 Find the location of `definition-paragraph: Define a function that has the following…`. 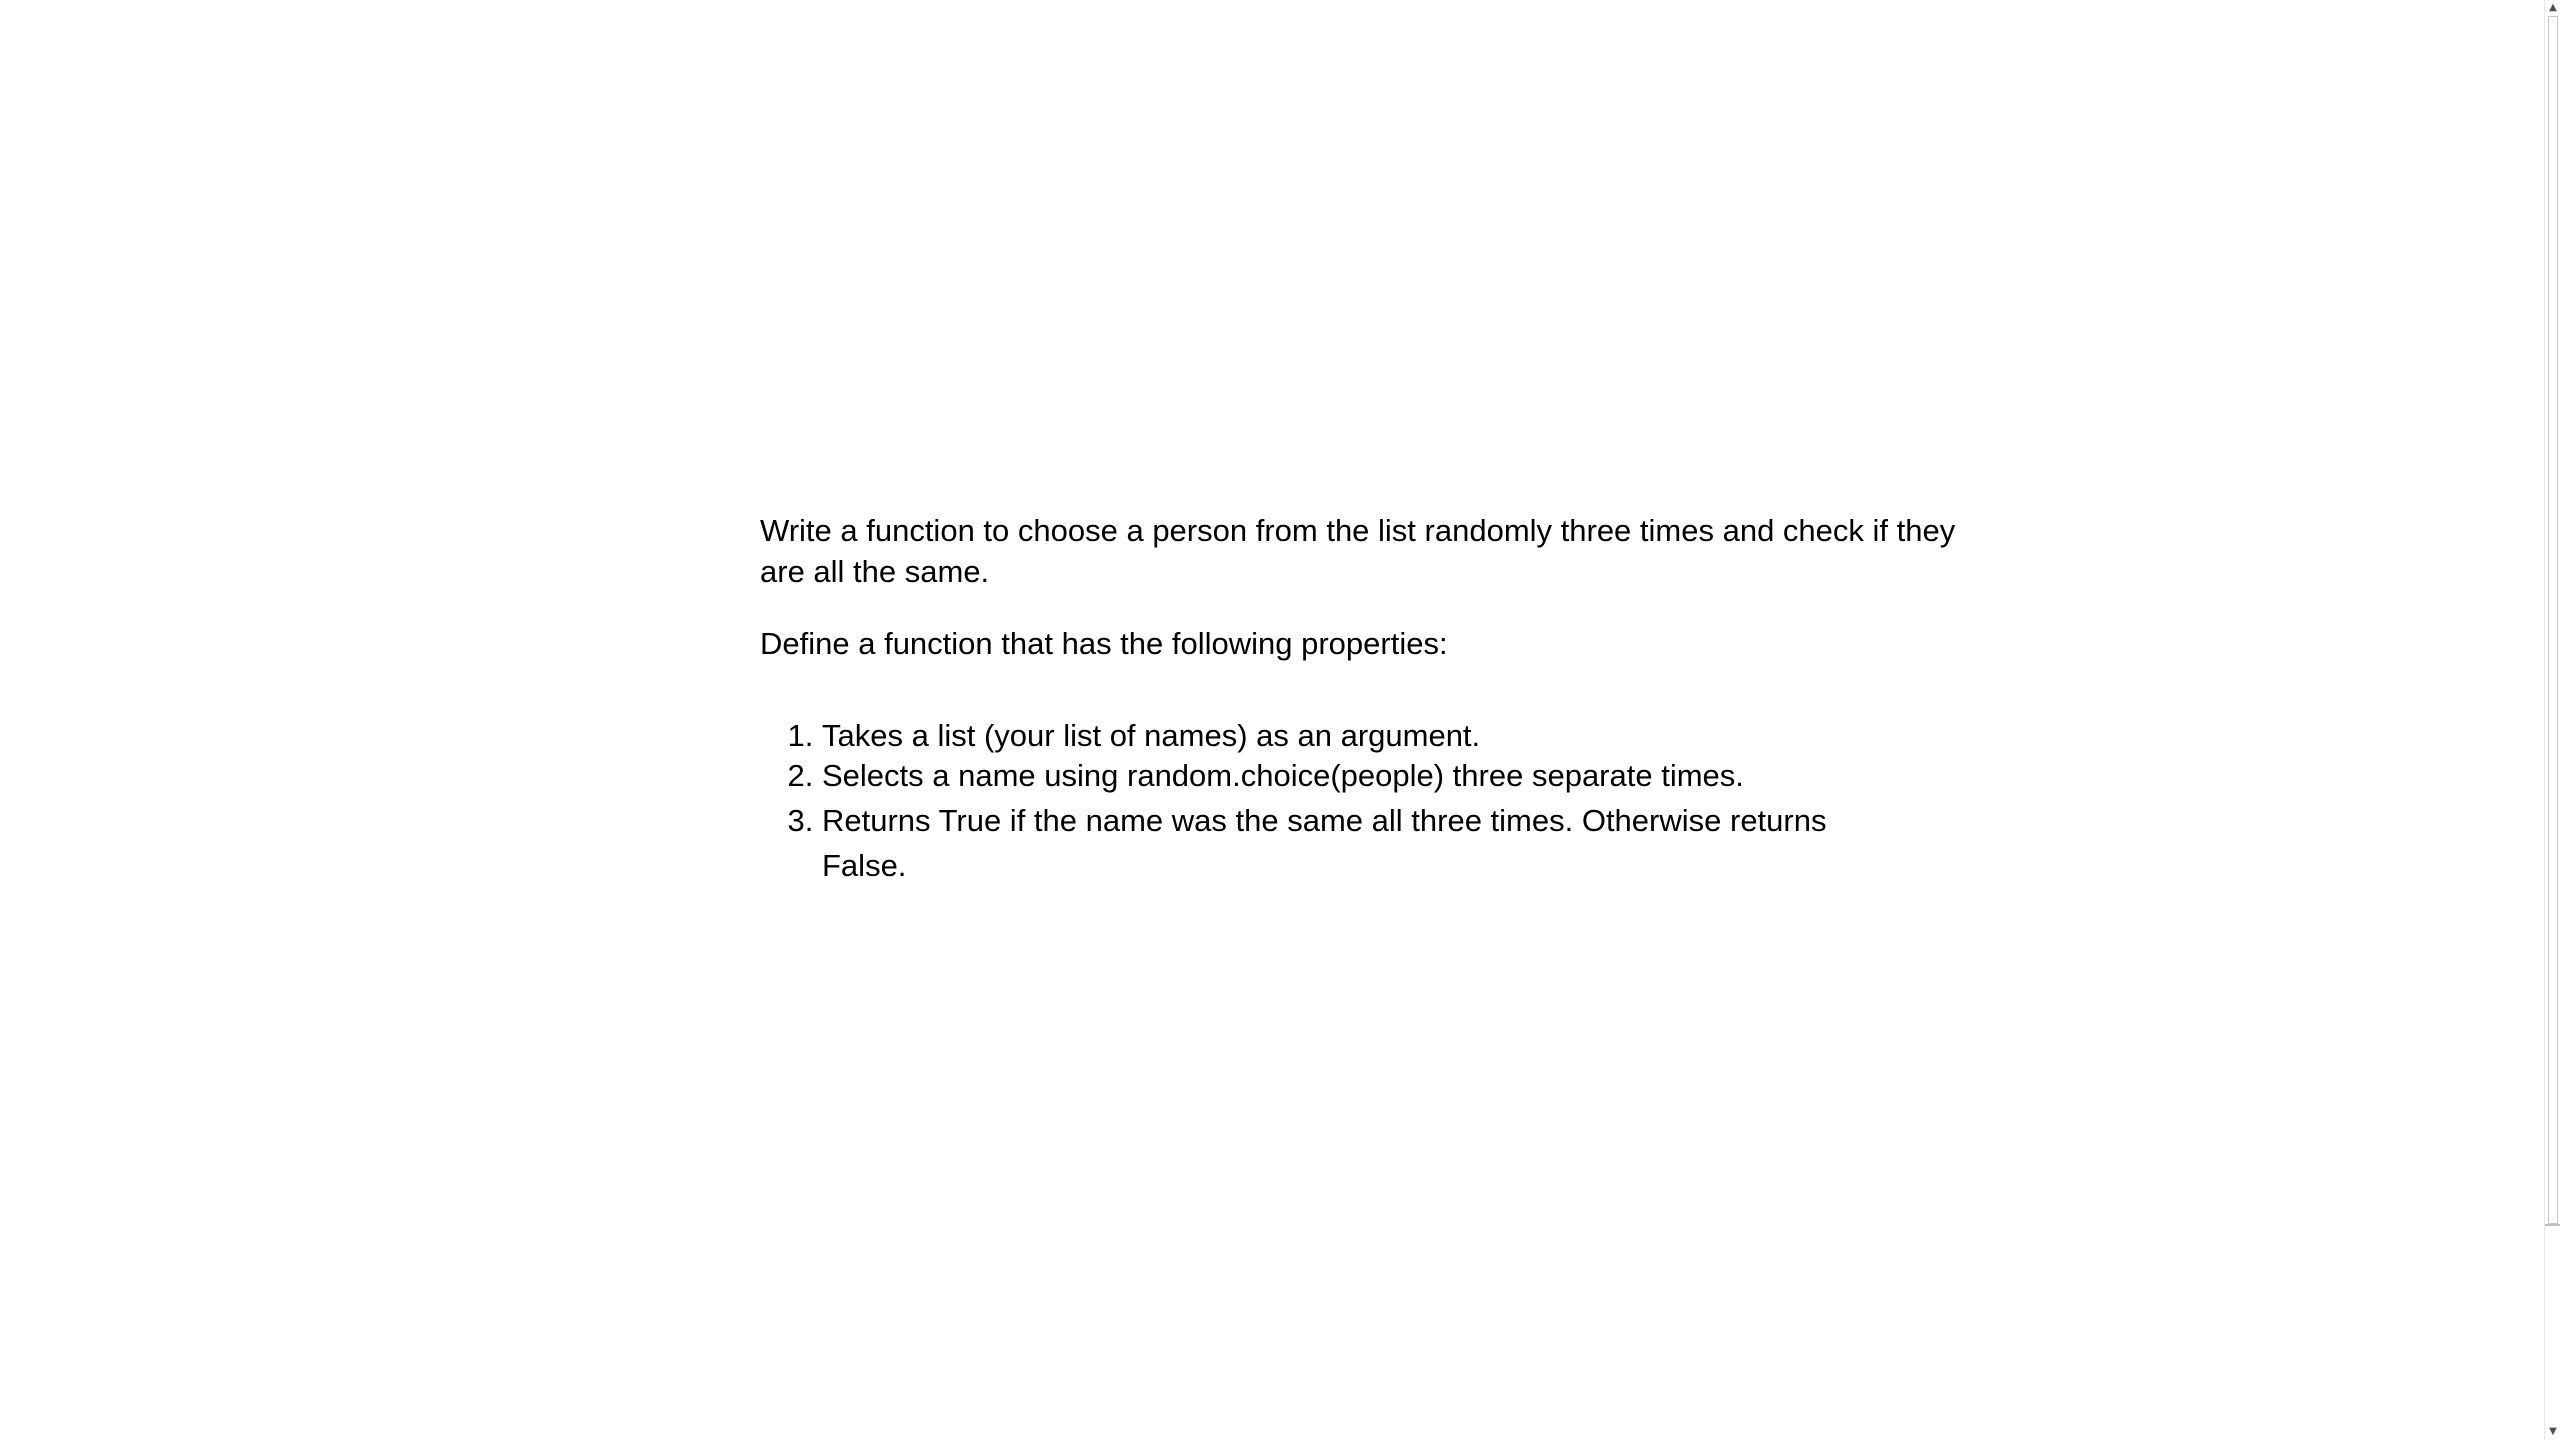

definition-paragraph: Define a function that has the following… is located at coordinates (1104, 643).